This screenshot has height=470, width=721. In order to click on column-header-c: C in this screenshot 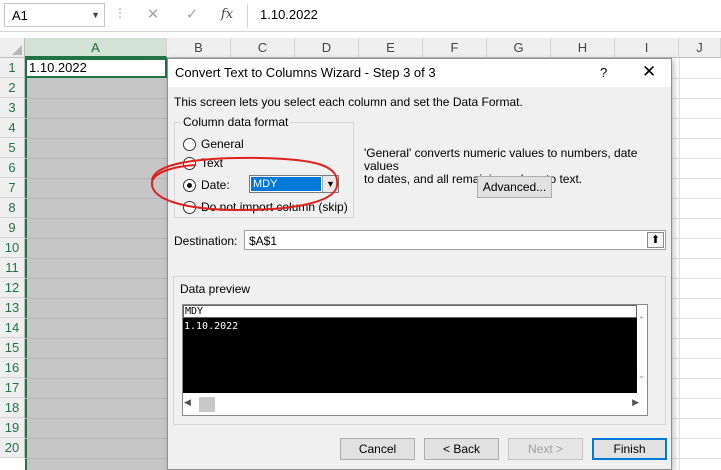, I will do `click(263, 48)`.